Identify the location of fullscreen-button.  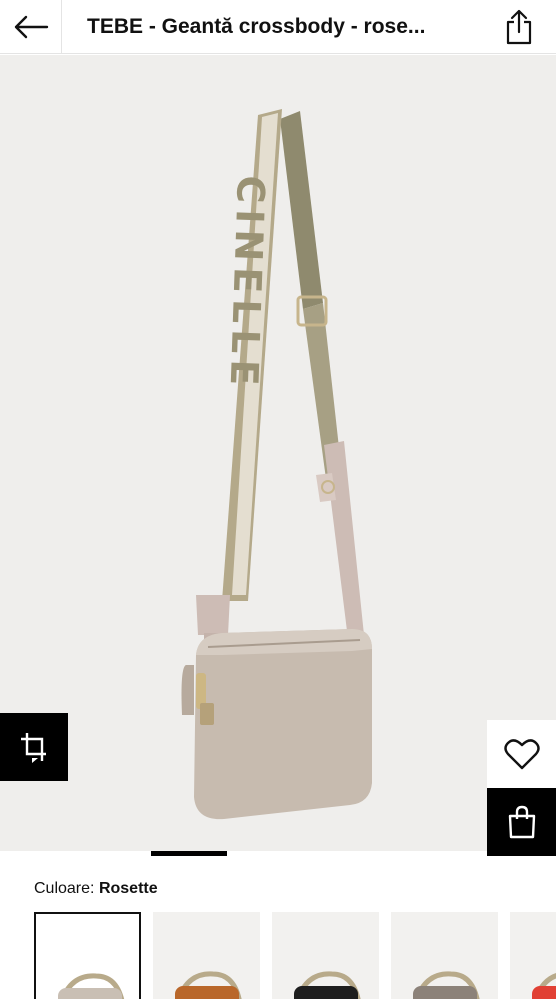
(34, 747).